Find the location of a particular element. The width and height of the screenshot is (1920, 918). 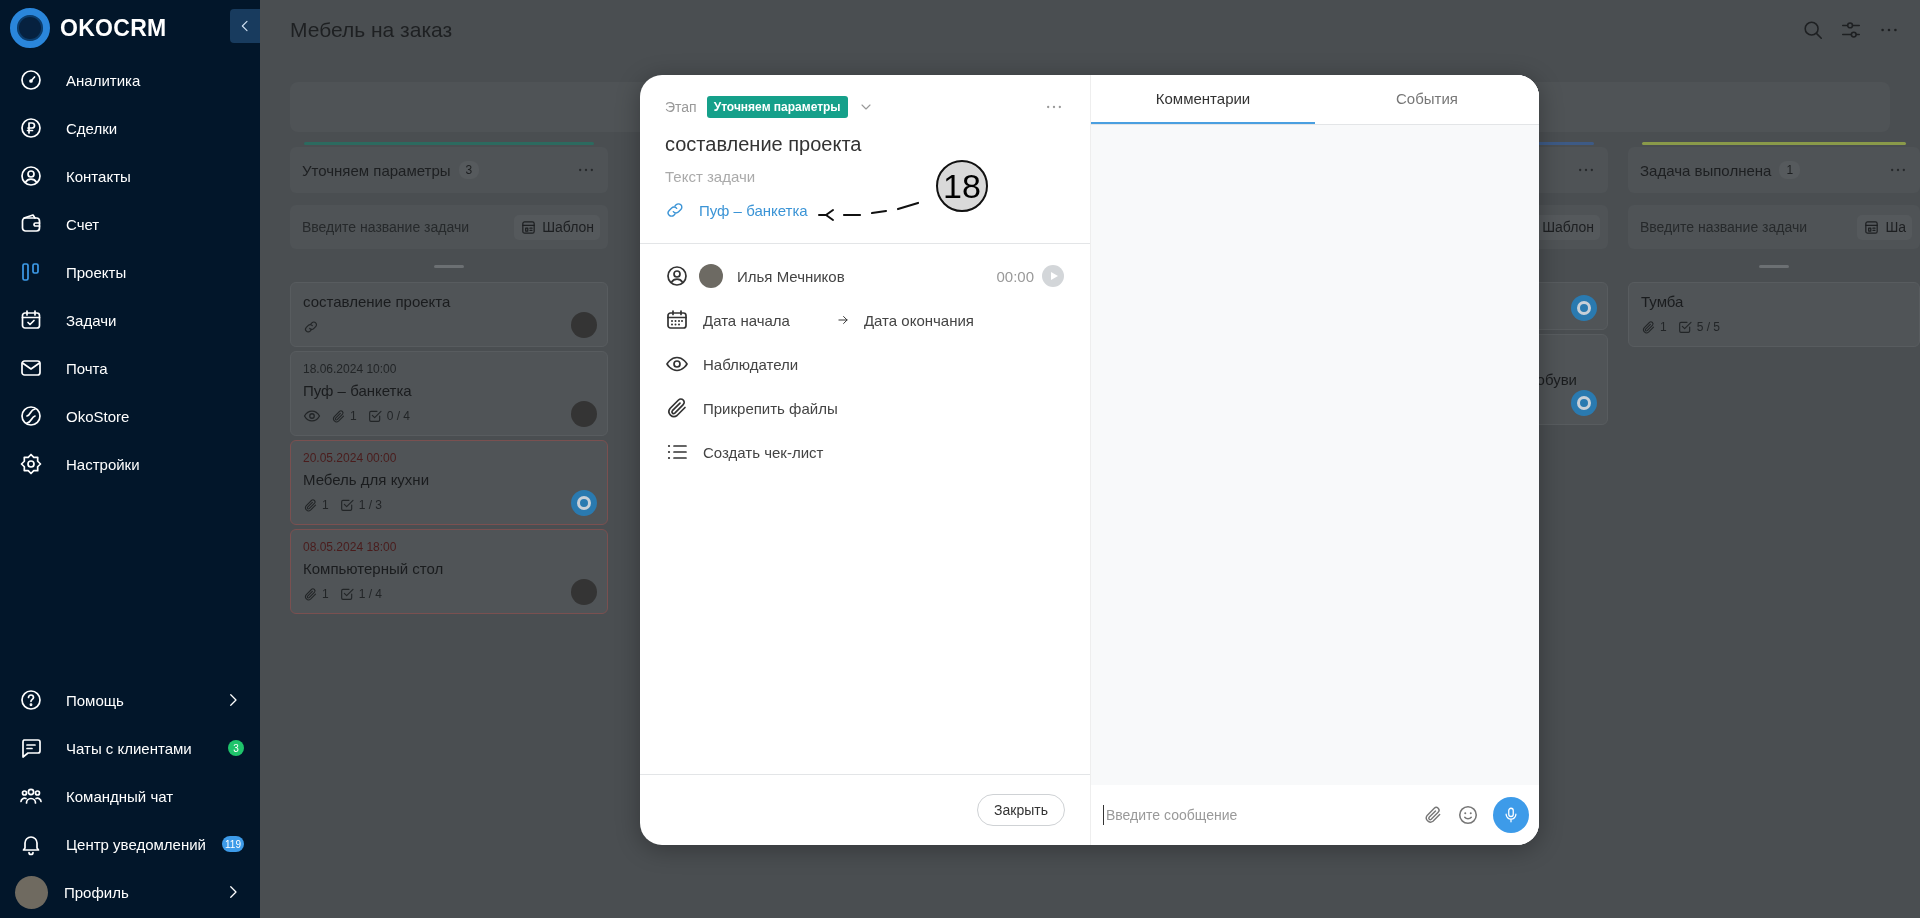

chat-icon is located at coordinates (31, 748).